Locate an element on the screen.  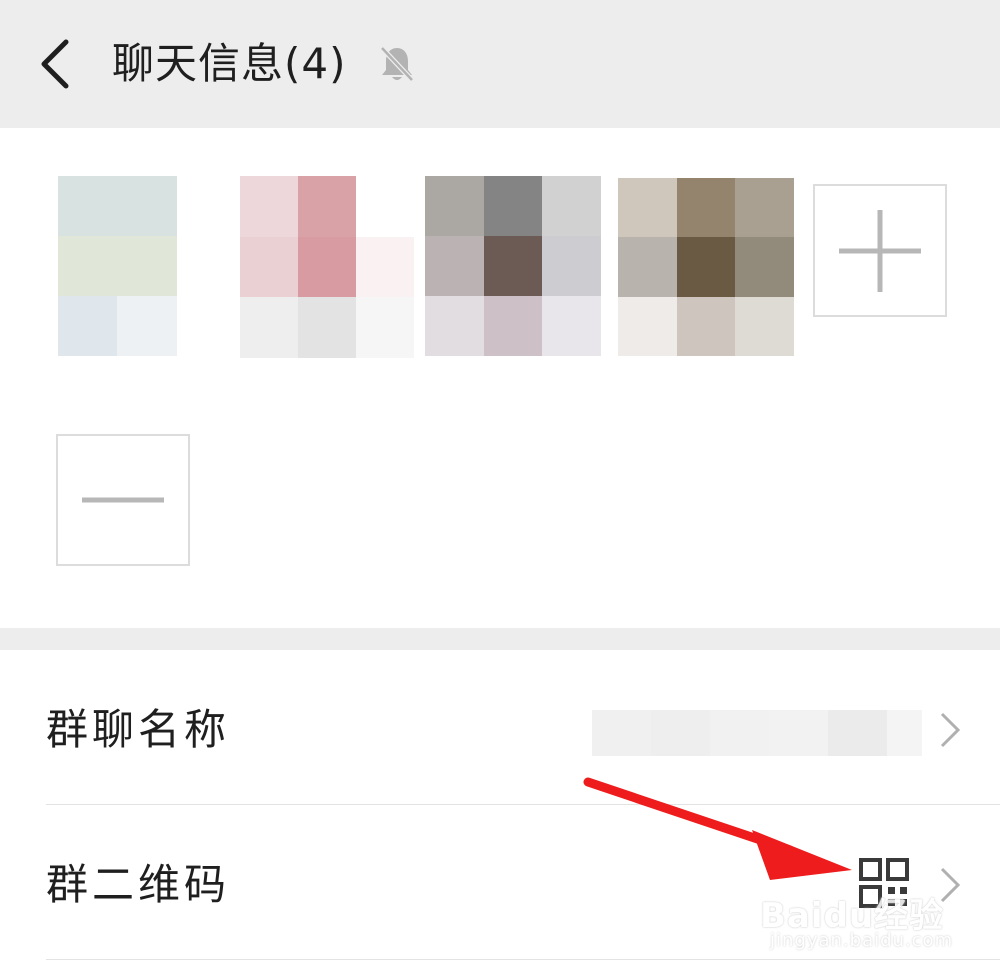
remove-member-button is located at coordinates (123, 500).